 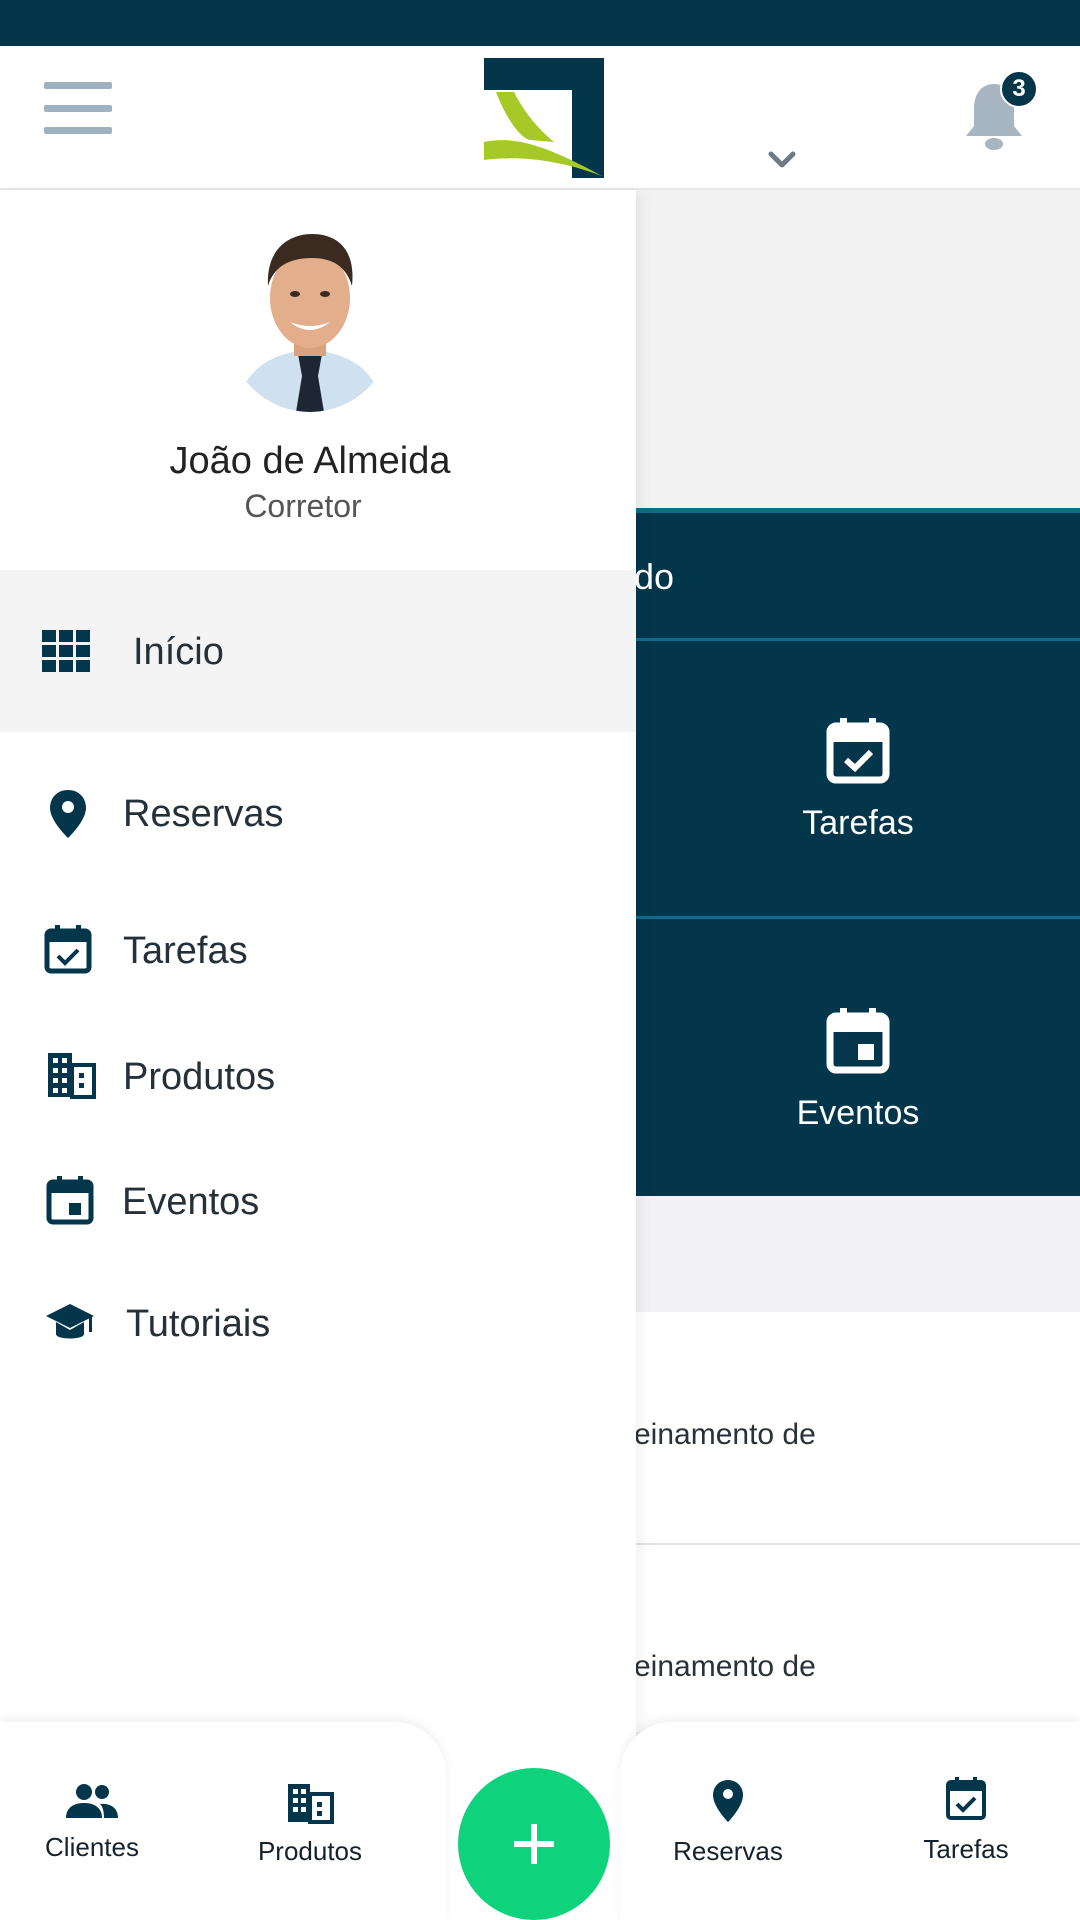 What do you see at coordinates (966, 1849) in the screenshot?
I see `tab-label: Tarefas` at bounding box center [966, 1849].